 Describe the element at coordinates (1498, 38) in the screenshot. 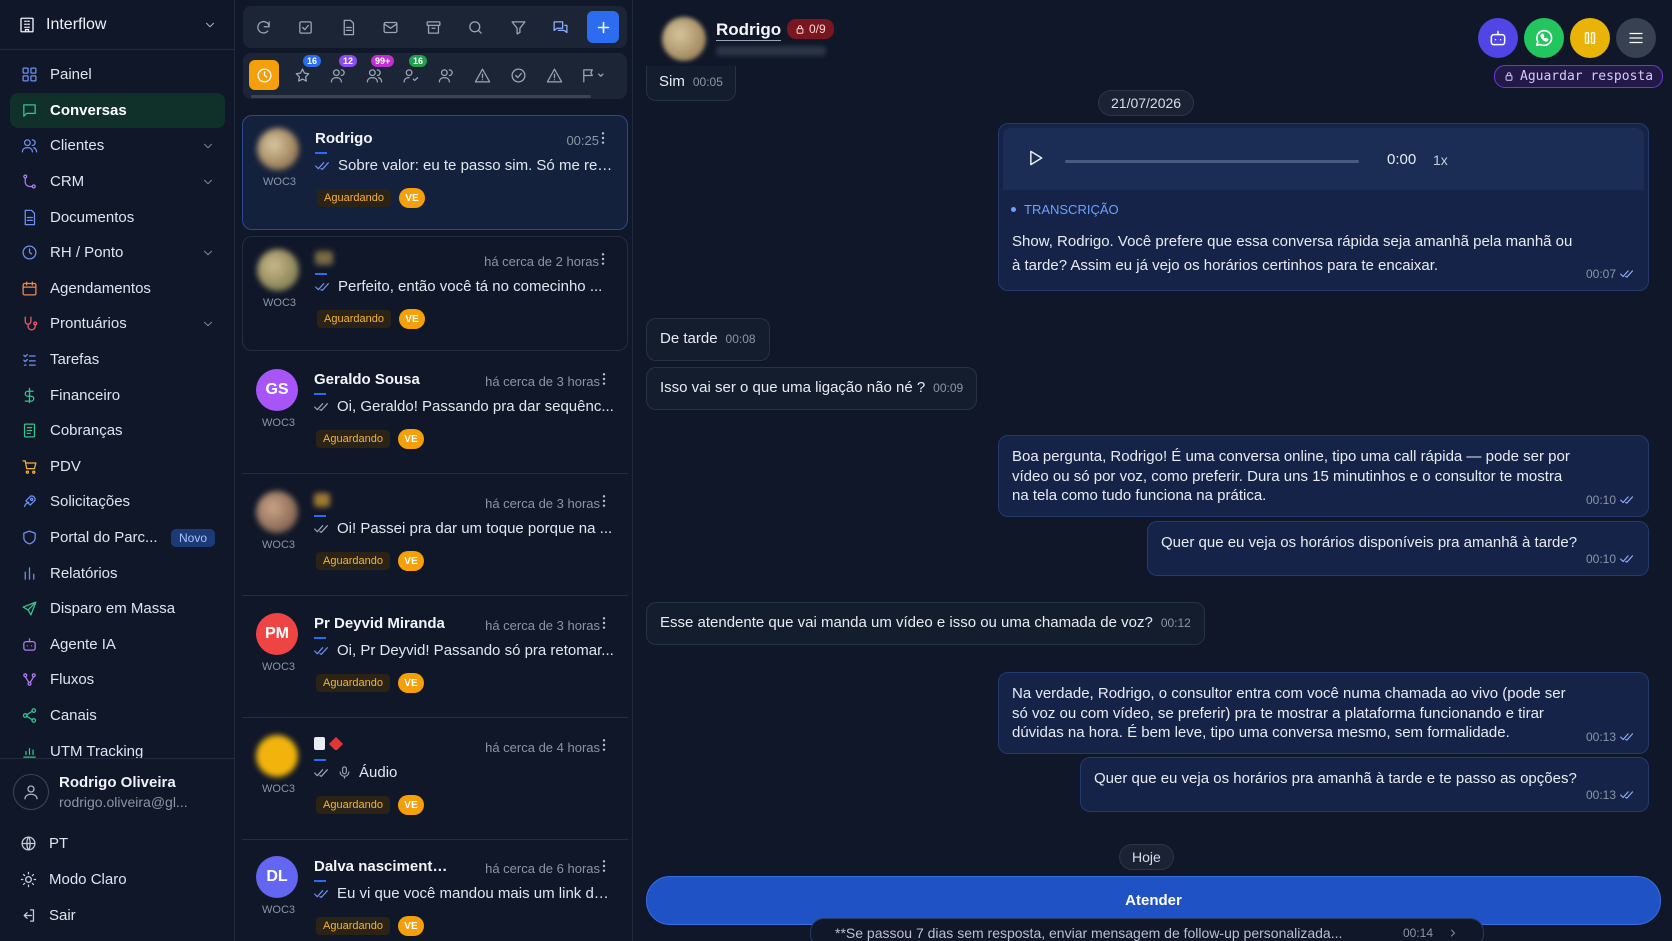

I see `ai-agent-button` at that location.